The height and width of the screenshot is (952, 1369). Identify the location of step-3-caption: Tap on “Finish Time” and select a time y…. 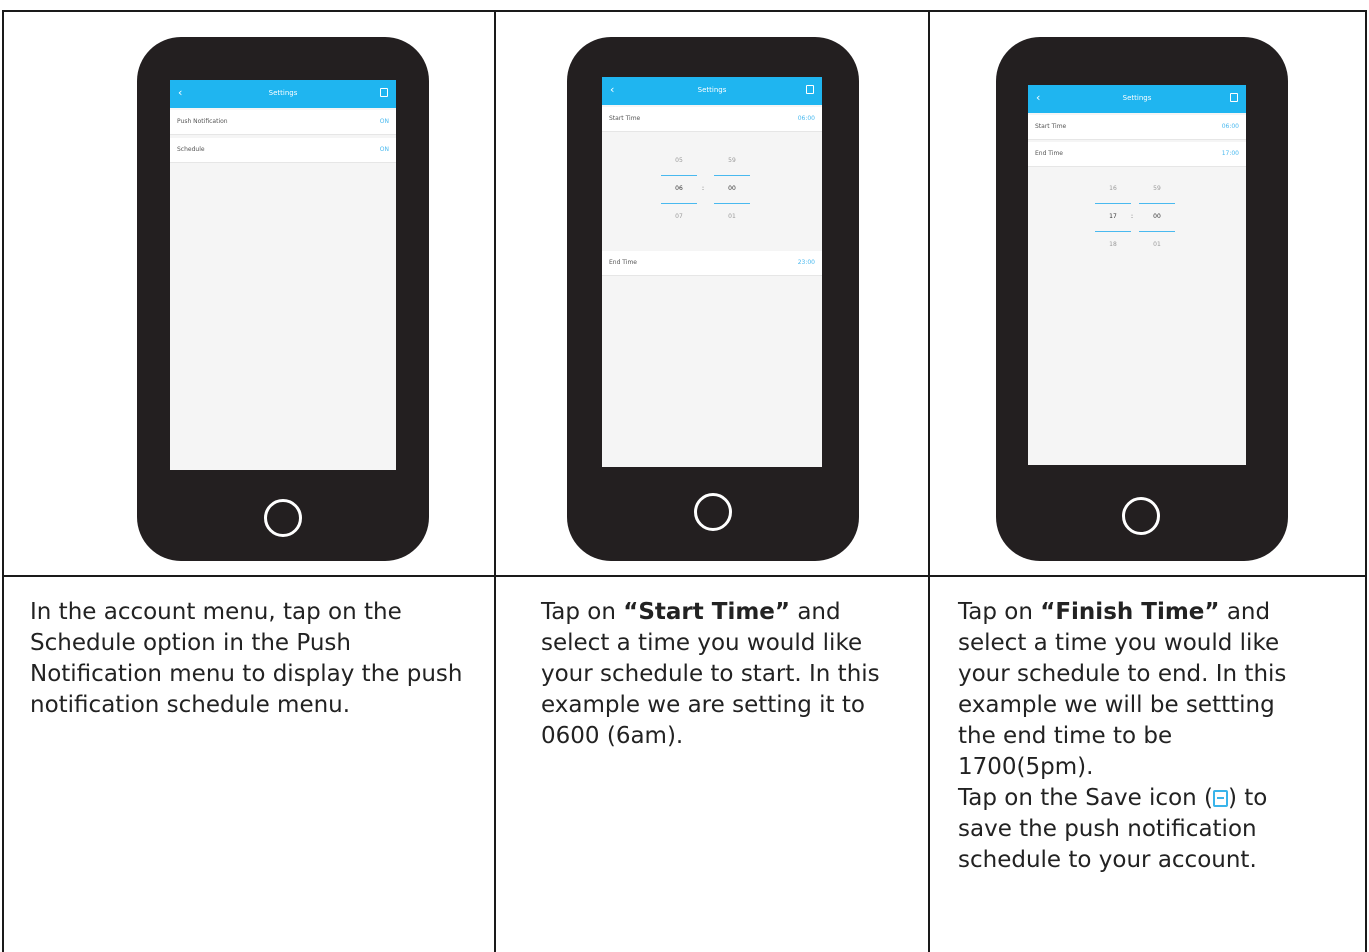
(1135, 736).